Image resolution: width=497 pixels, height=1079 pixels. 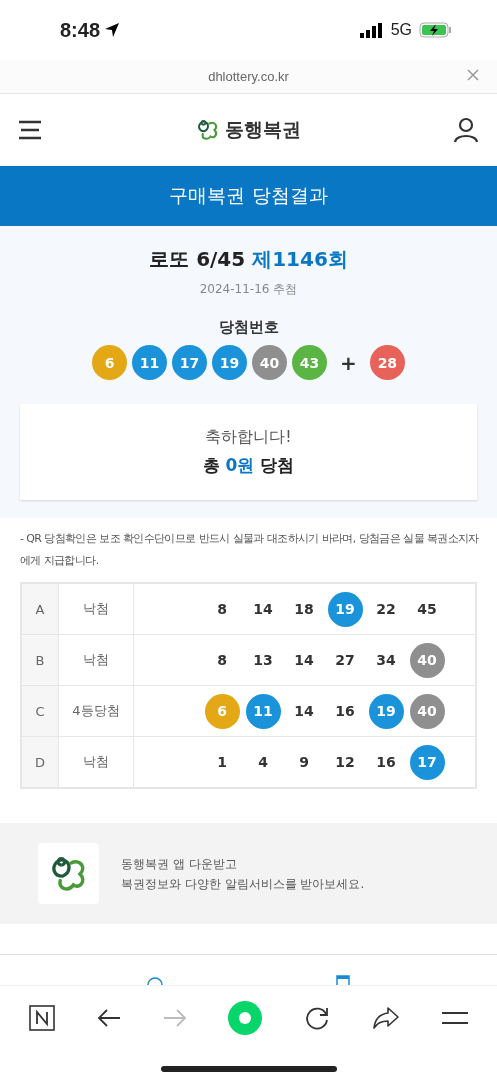 I want to click on signal-icon, so click(x=371, y=30).